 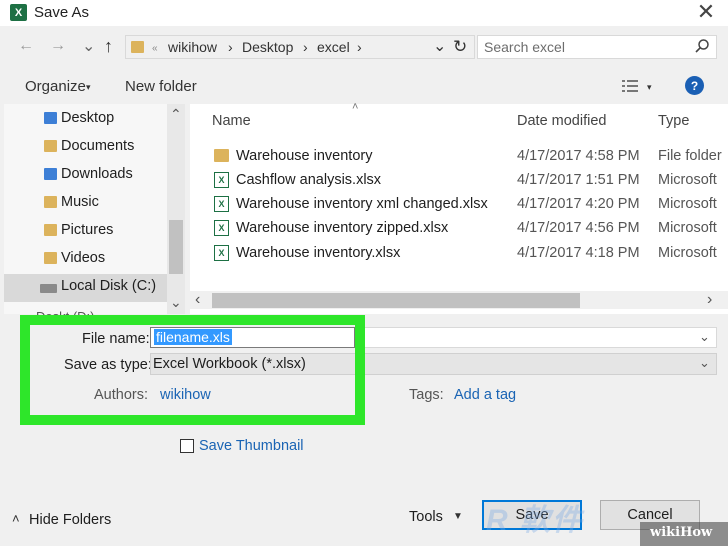 What do you see at coordinates (704, 337) in the screenshot?
I see `file-name-dropdown-icon: ⌄` at bounding box center [704, 337].